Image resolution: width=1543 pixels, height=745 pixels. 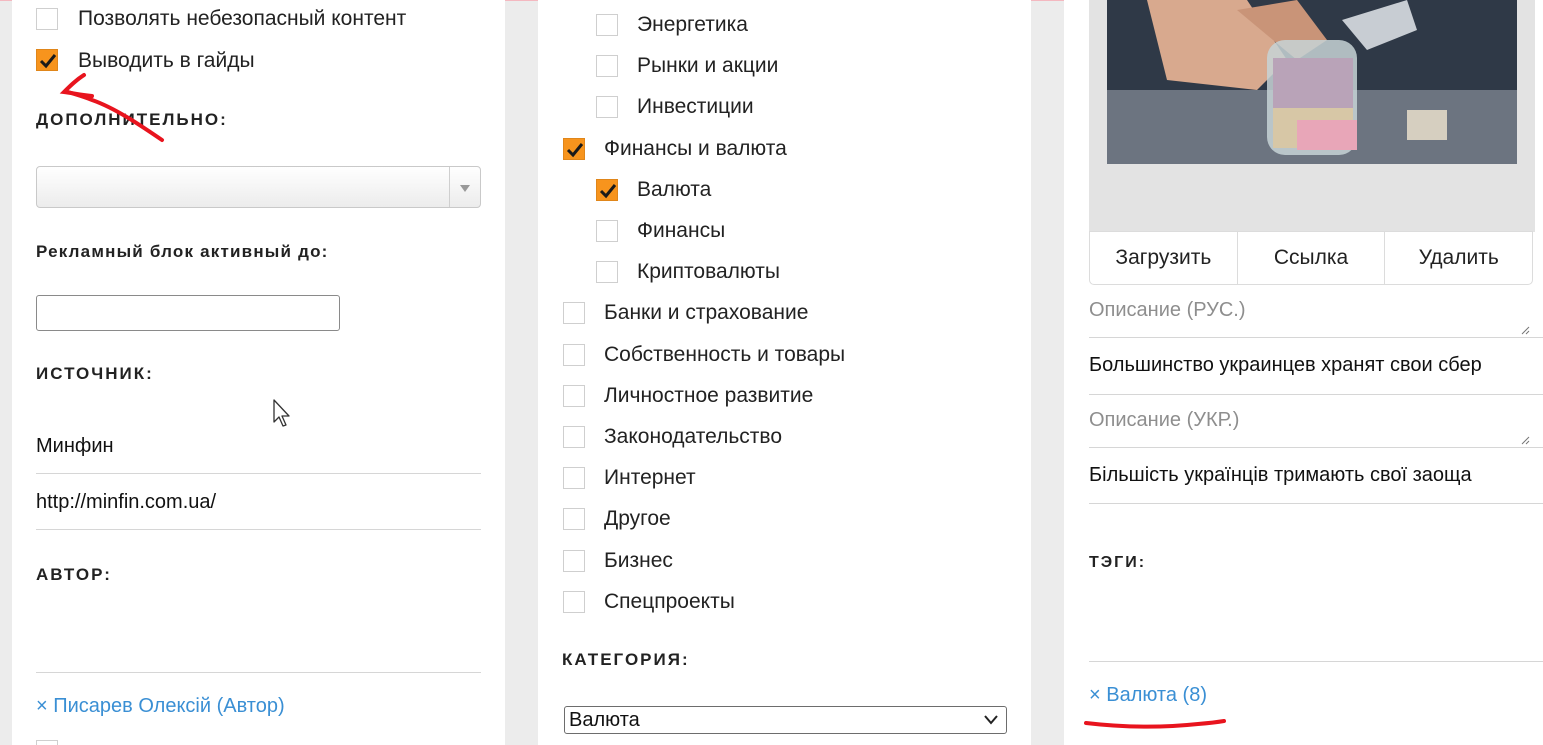 I want to click on dropdown-arrow-icon, so click(x=465, y=188).